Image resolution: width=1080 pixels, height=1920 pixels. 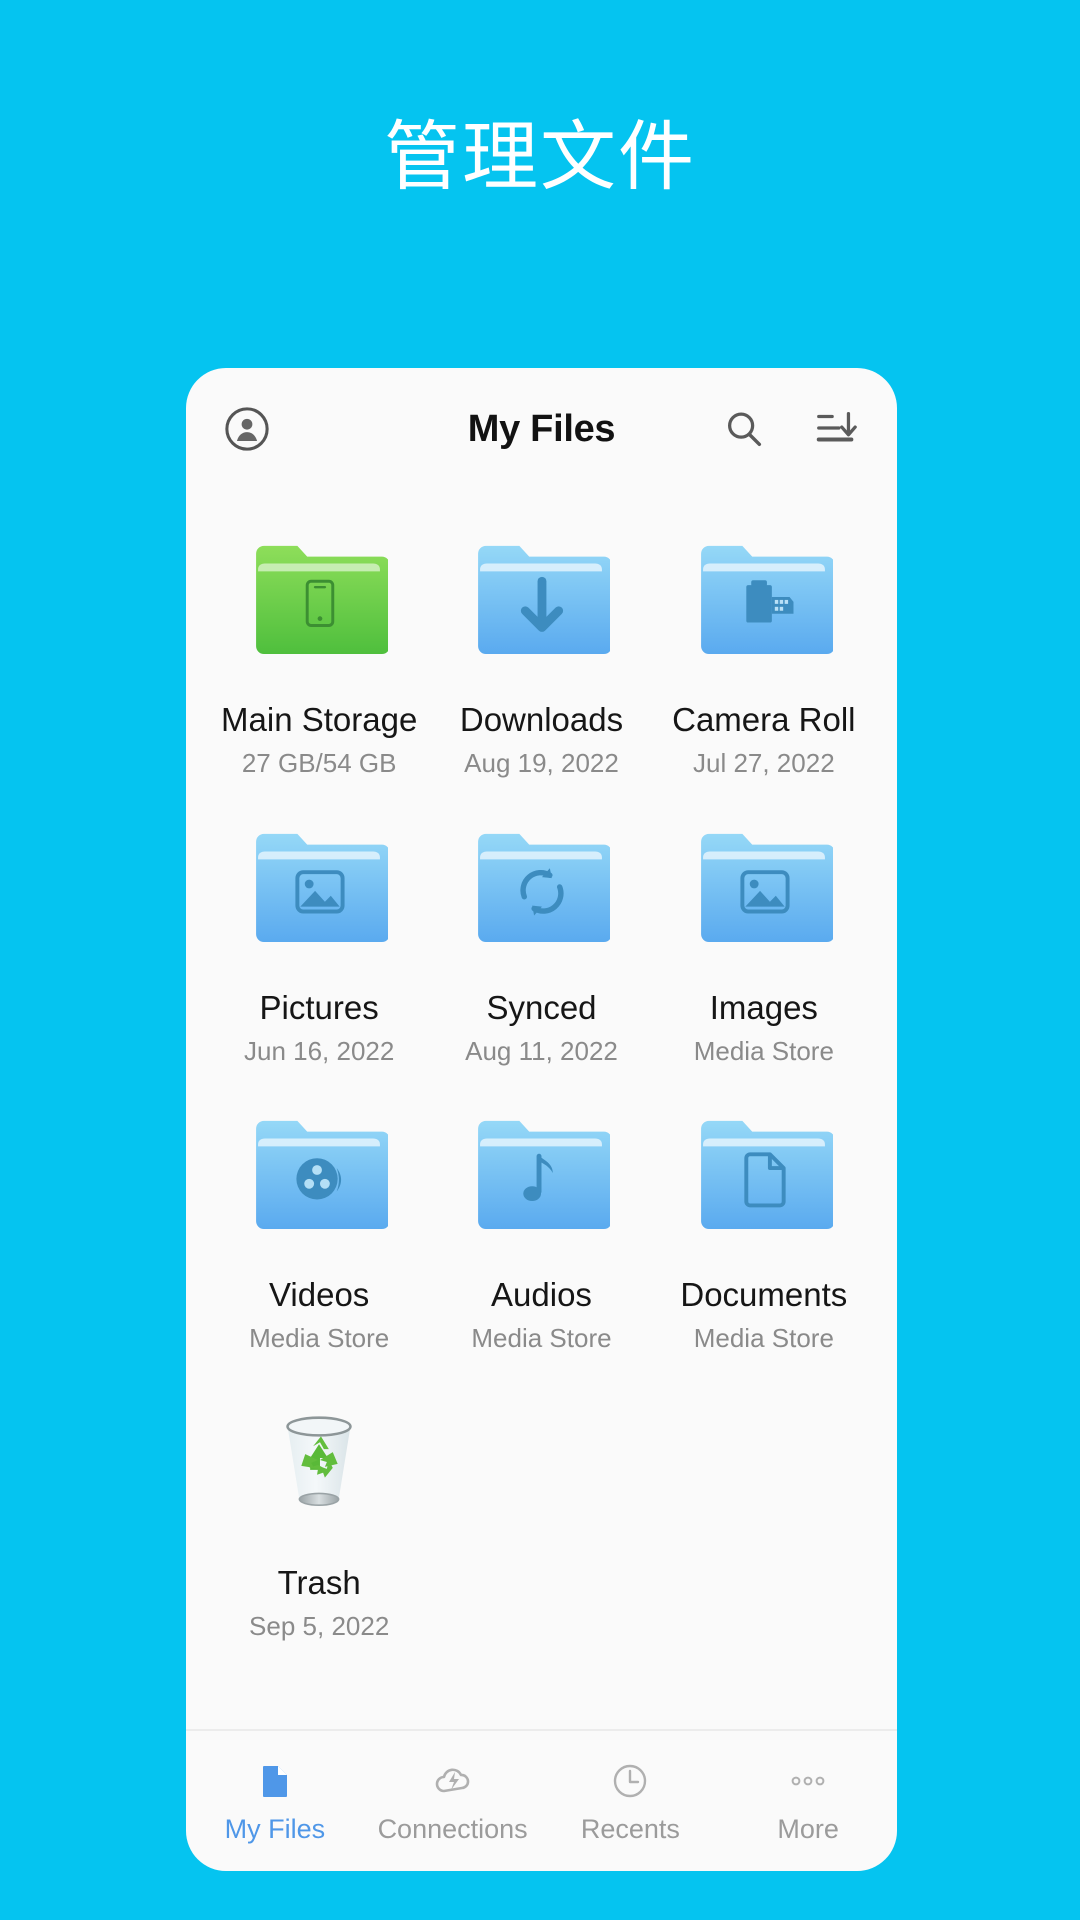 What do you see at coordinates (763, 762) in the screenshot?
I see `file-tile-subtitle: Jul 27, 2022` at bounding box center [763, 762].